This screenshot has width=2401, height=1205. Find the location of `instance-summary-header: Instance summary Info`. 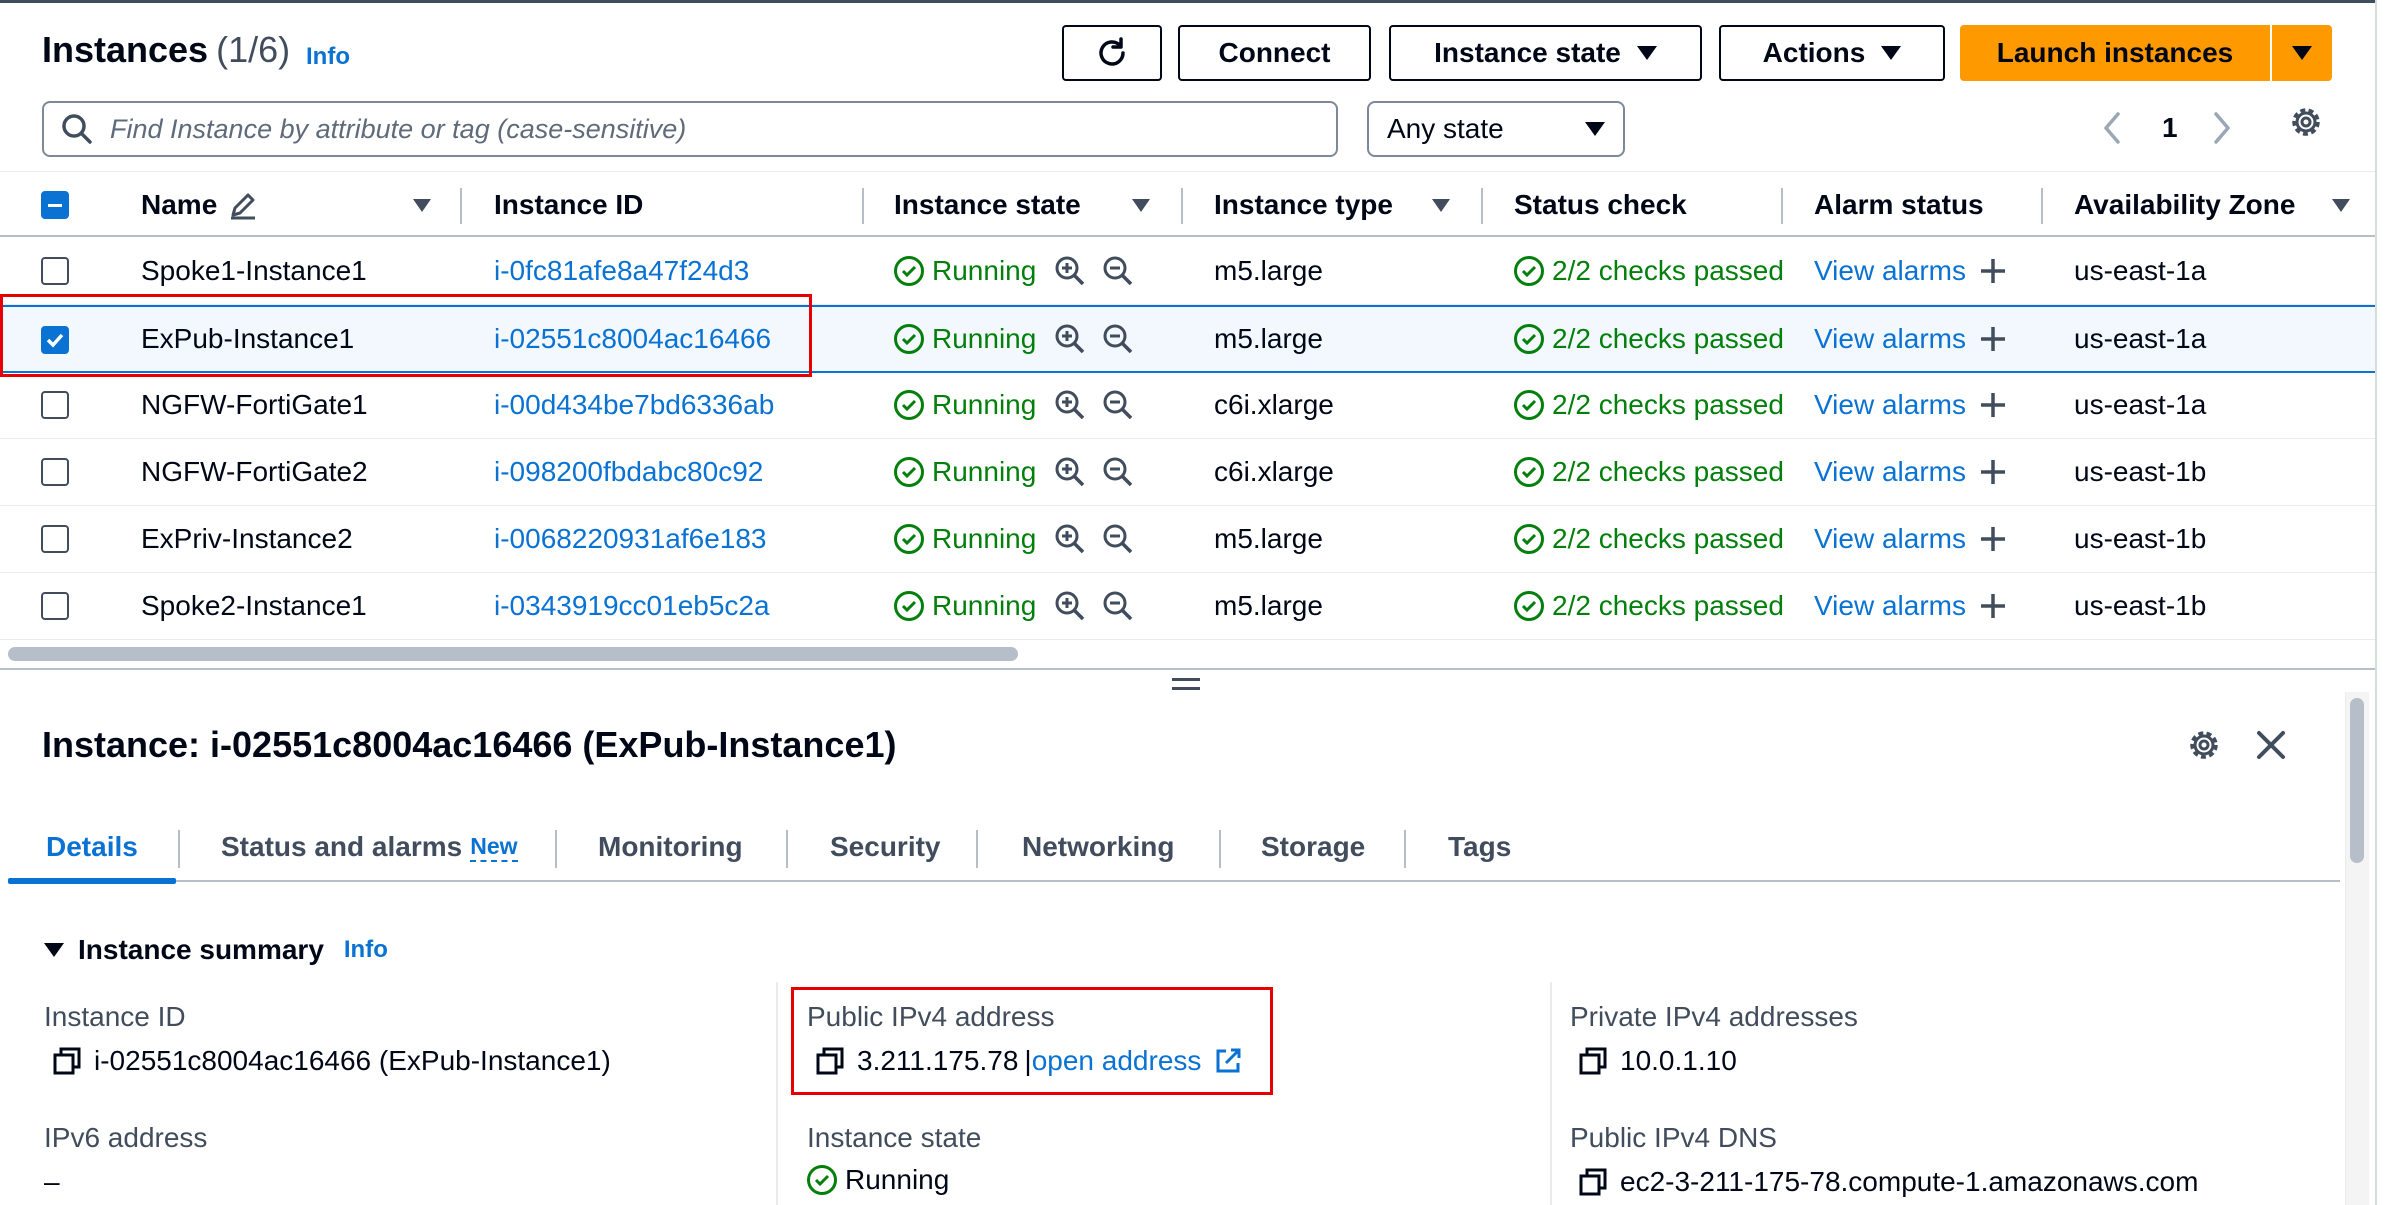

instance-summary-header: Instance summary Info is located at coordinates (216, 950).